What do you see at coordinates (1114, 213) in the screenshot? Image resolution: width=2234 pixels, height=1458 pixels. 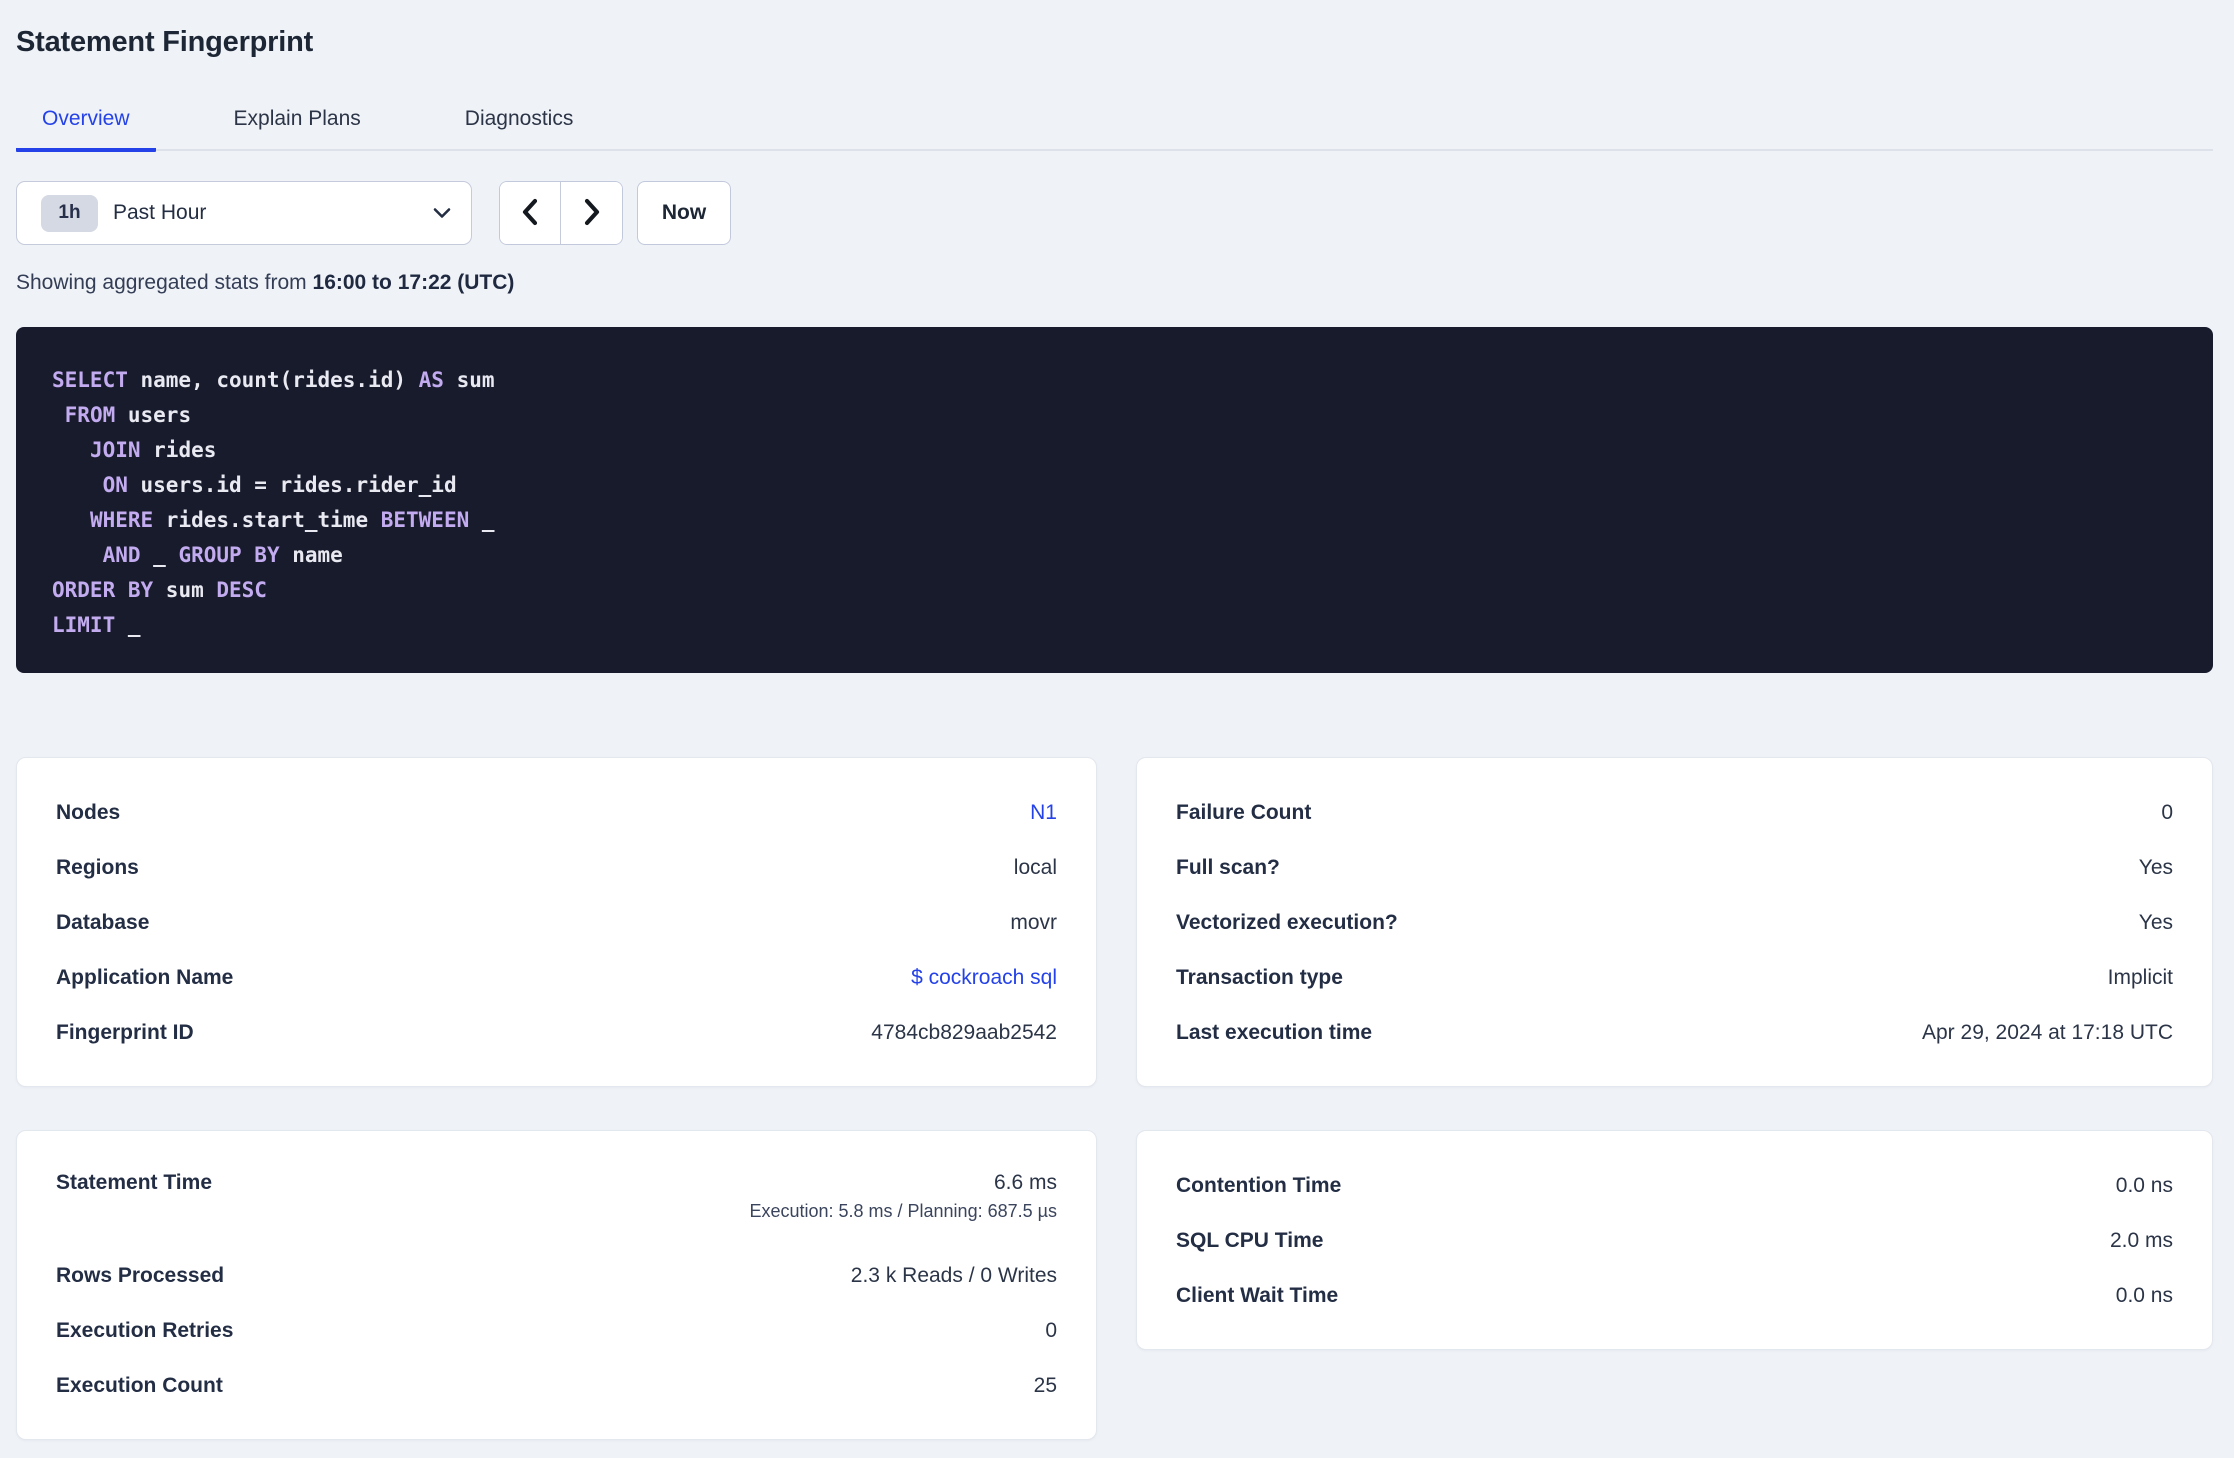 I see `time-toolbar: 1h Past Hour Now` at bounding box center [1114, 213].